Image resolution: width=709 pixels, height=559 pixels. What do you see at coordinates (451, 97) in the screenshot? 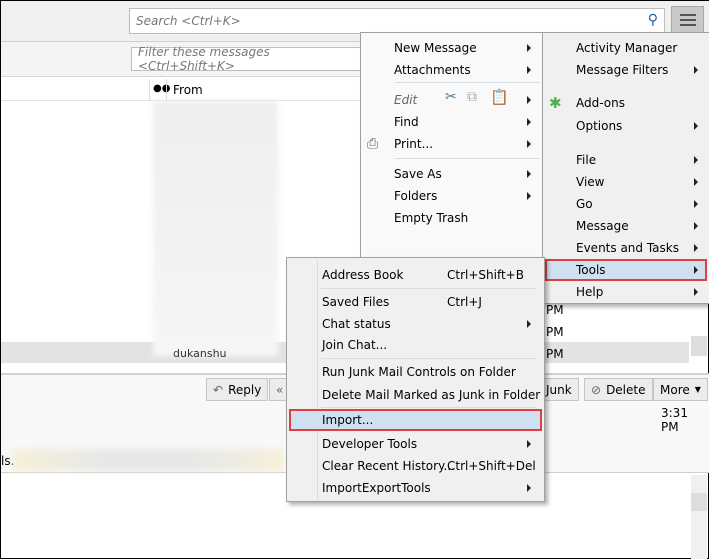
I see `cut-icon: ✂` at bounding box center [451, 97].